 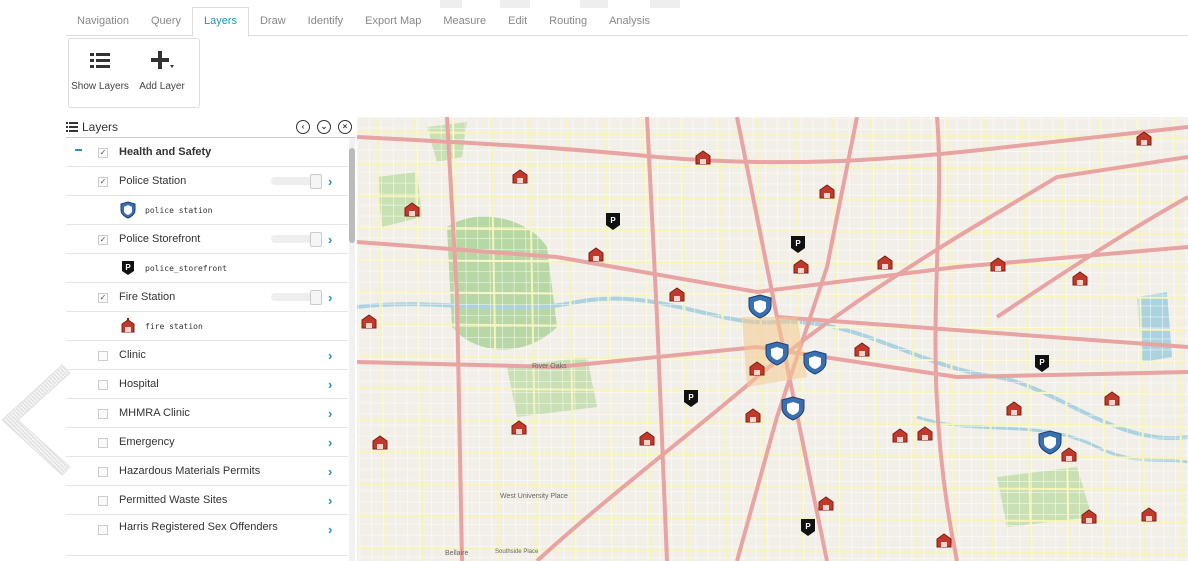 What do you see at coordinates (517, 21) in the screenshot?
I see `tab-edit: Edit` at bounding box center [517, 21].